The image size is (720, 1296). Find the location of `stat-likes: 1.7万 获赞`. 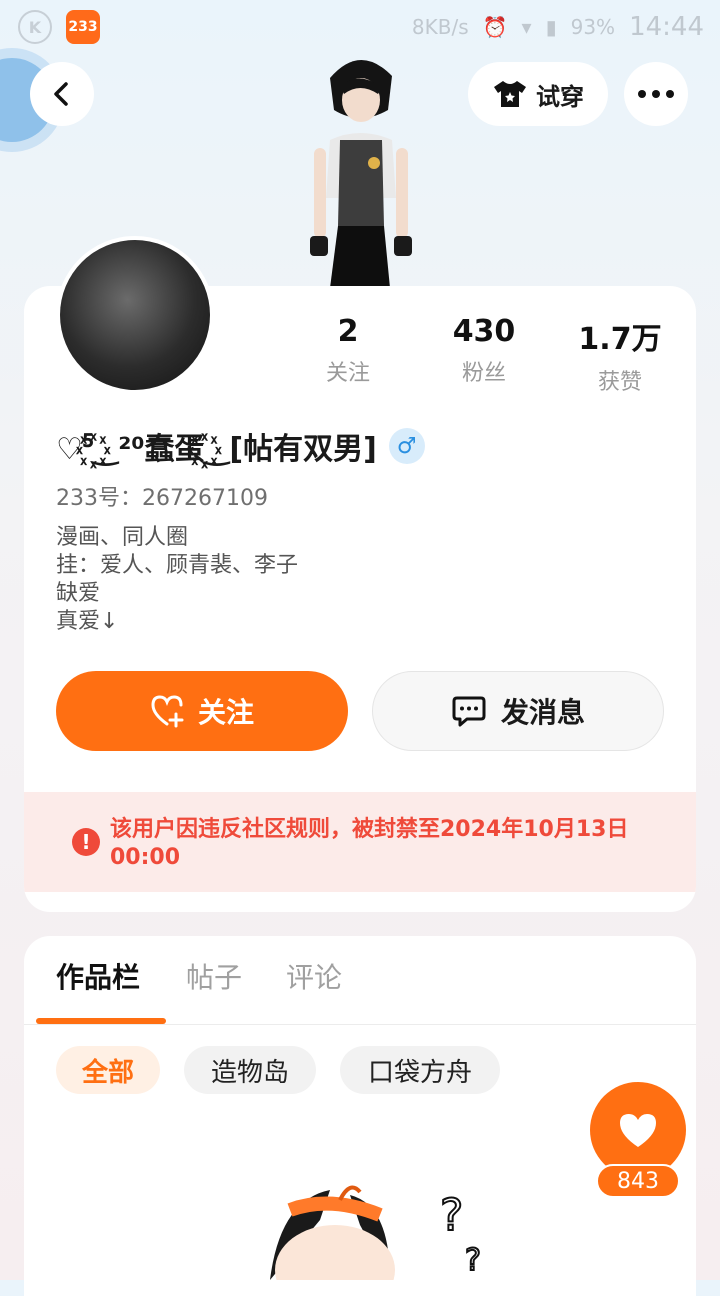

stat-likes: 1.7万 获赞 is located at coordinates (620, 355).